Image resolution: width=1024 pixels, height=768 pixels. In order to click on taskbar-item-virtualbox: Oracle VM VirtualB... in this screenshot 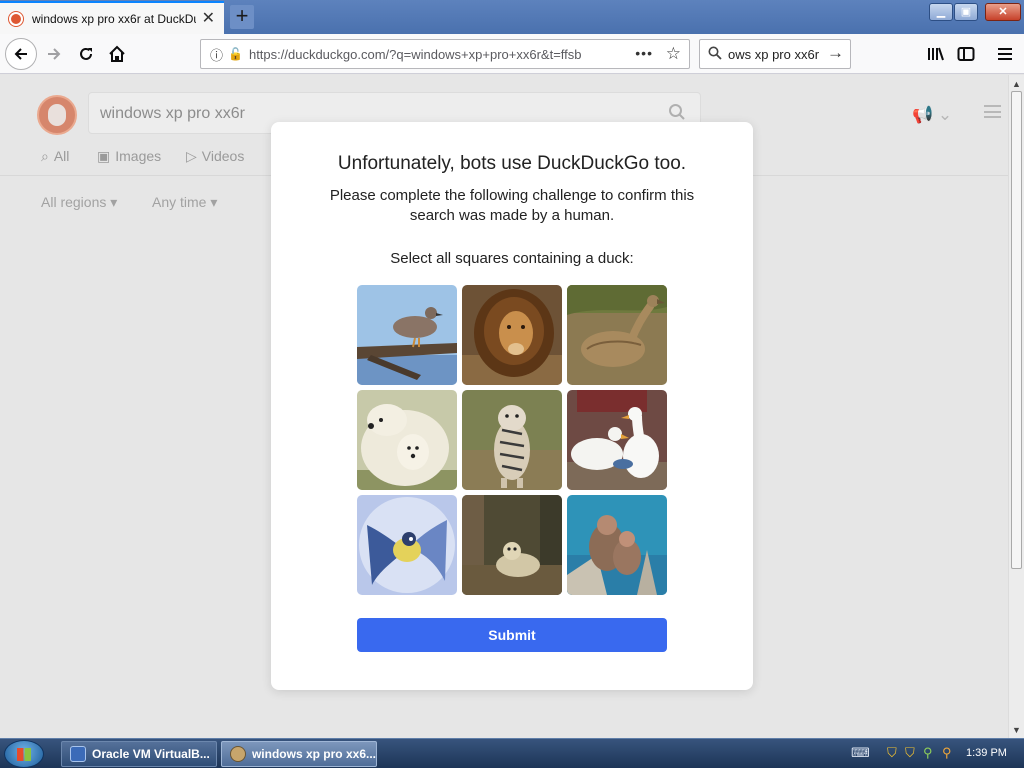, I will do `click(139, 754)`.